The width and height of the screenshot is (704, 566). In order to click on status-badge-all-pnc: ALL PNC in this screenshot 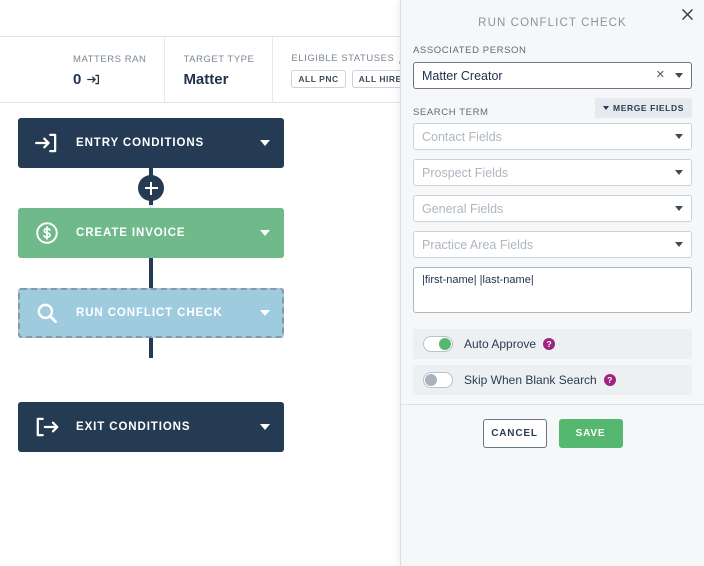, I will do `click(318, 79)`.